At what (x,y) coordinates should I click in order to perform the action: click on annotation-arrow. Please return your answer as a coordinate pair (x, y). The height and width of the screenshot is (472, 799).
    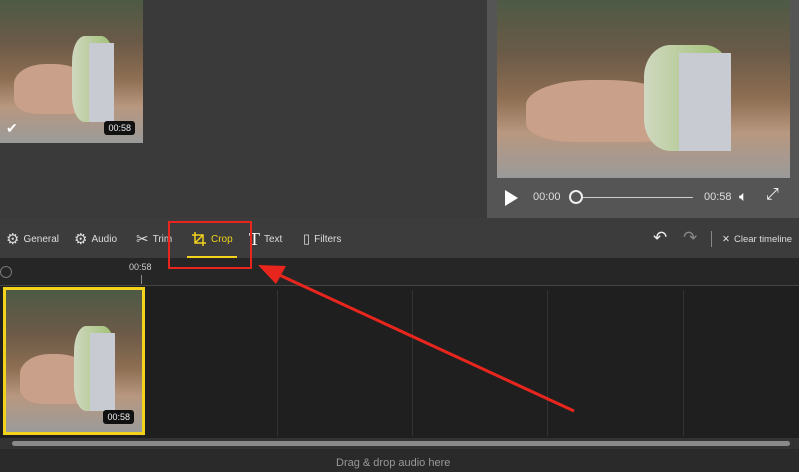
    Looking at the image, I should click on (416, 339).